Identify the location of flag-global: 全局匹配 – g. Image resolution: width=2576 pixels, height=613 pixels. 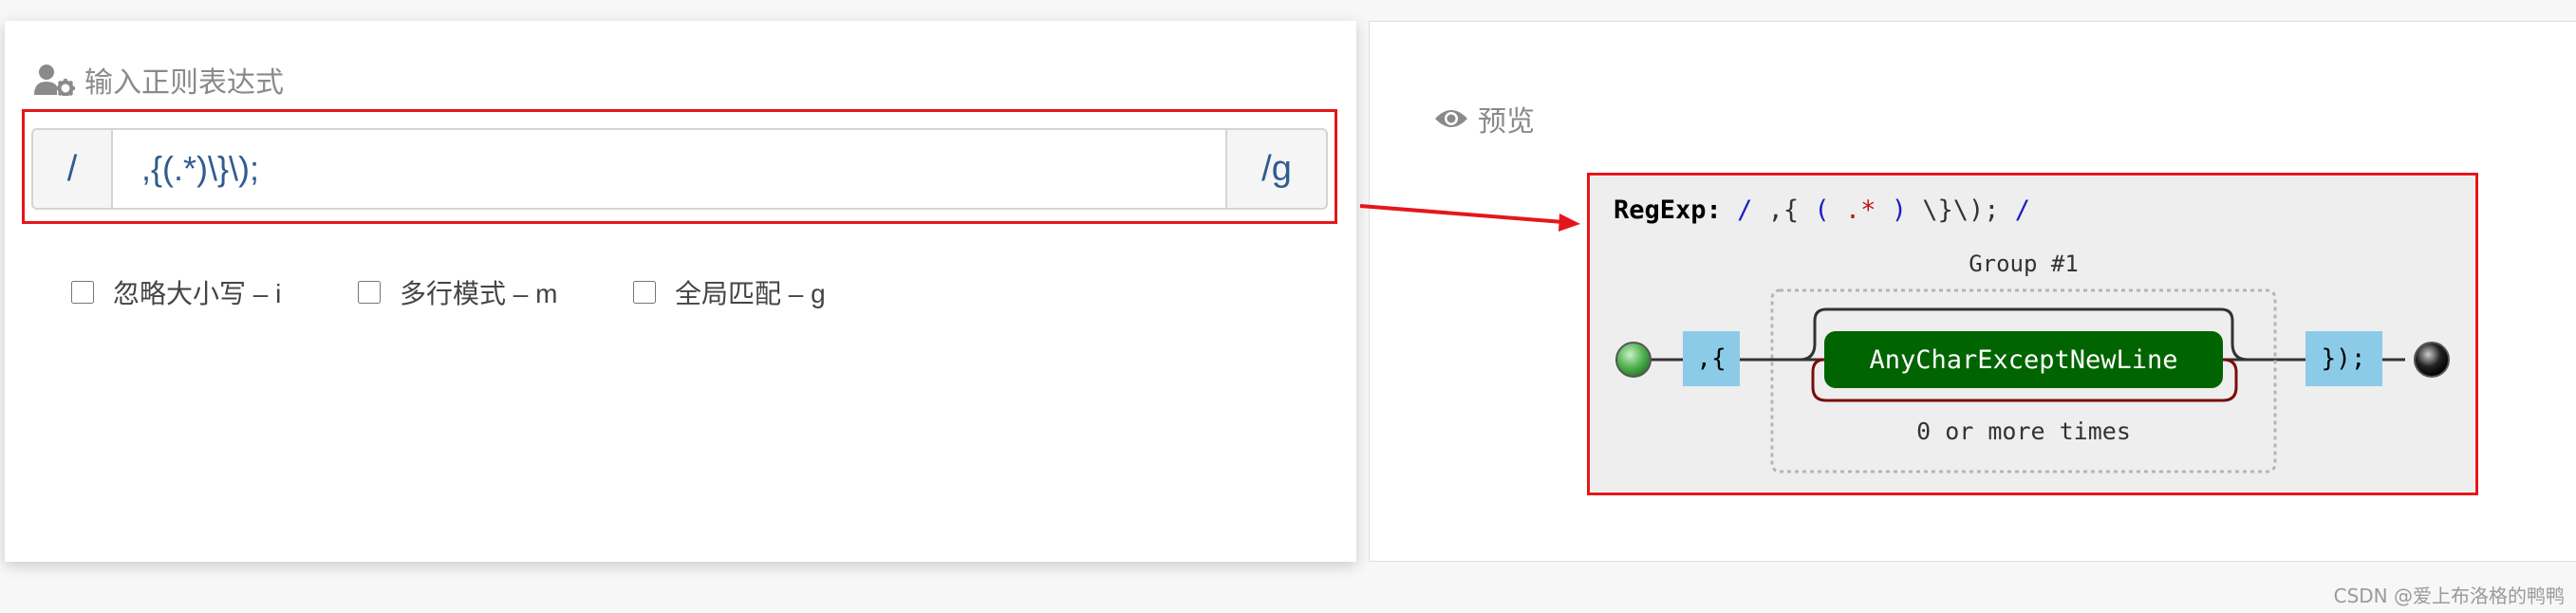
(729, 292).